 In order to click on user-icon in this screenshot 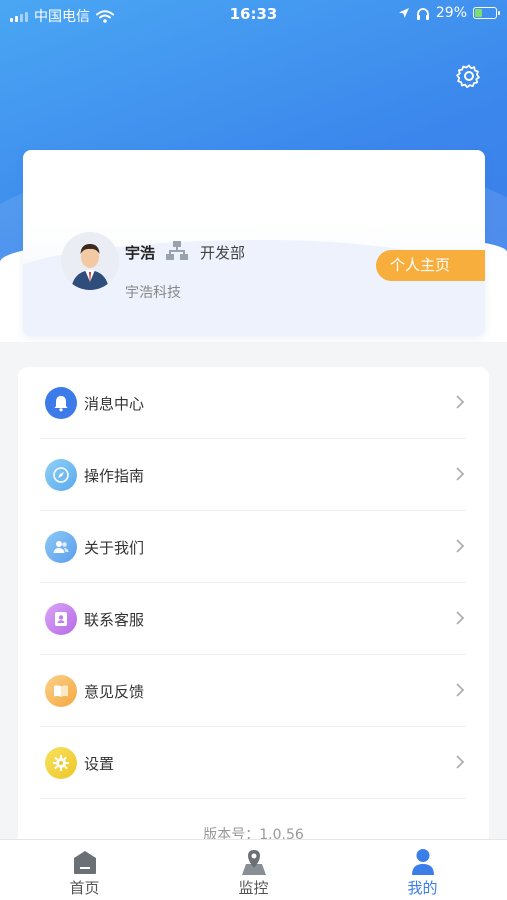, I will do `click(423, 862)`.